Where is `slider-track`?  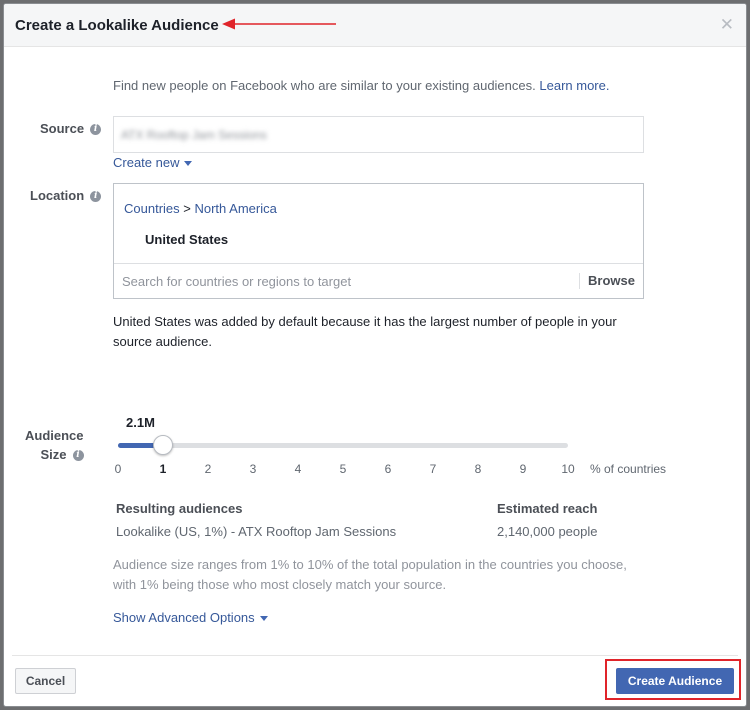
slider-track is located at coordinates (343, 445).